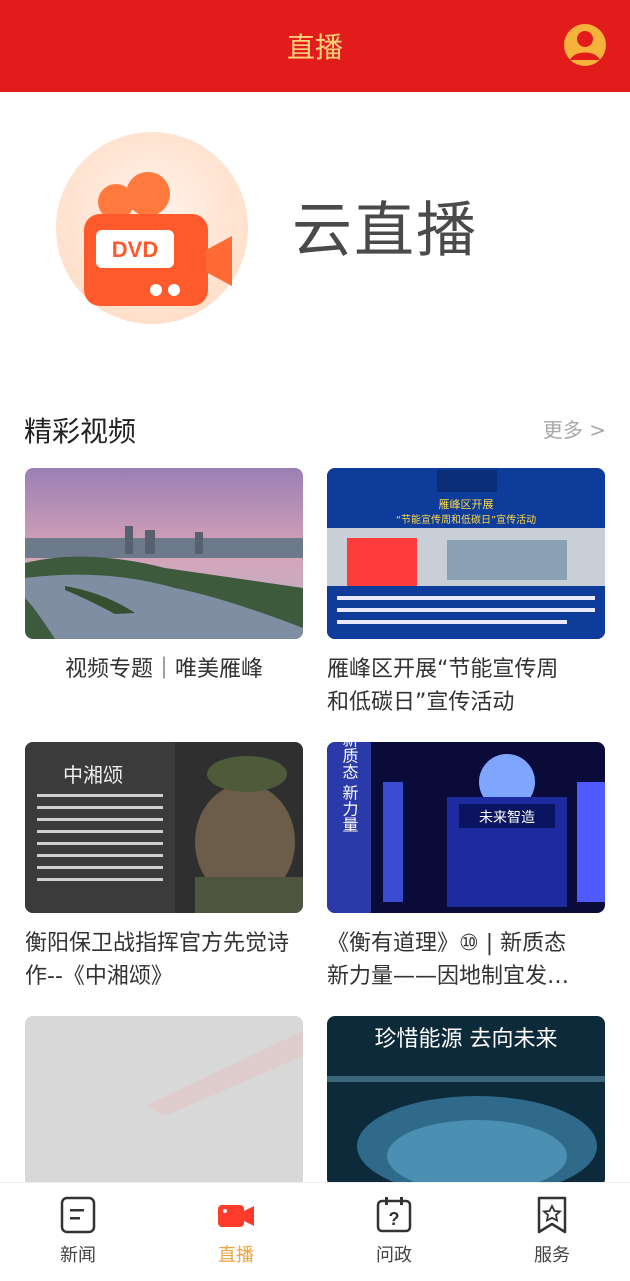 The width and height of the screenshot is (630, 1281). I want to click on top-bar: 直播, so click(315, 46).